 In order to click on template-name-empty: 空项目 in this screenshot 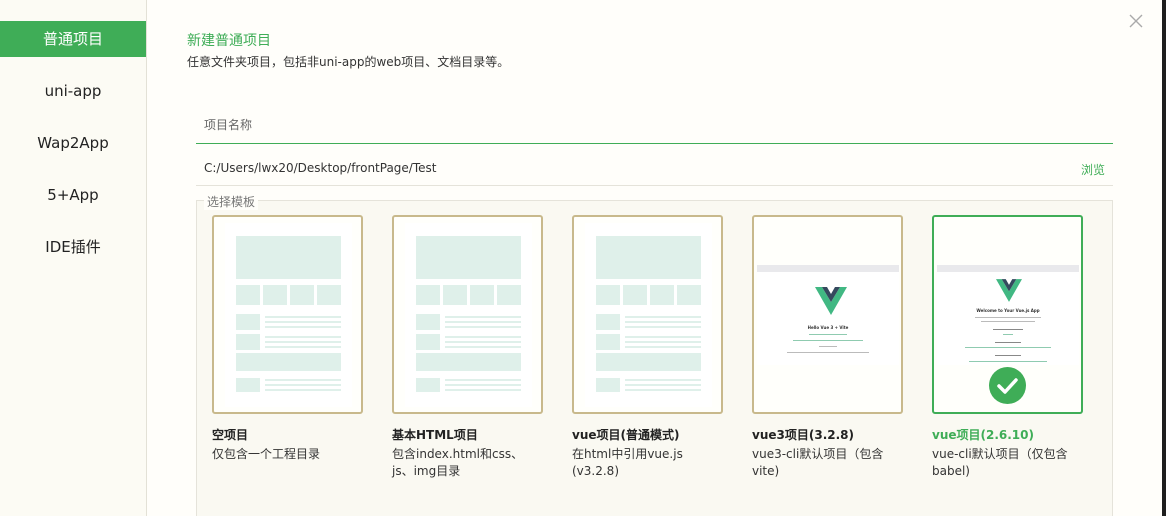, I will do `click(230, 435)`.